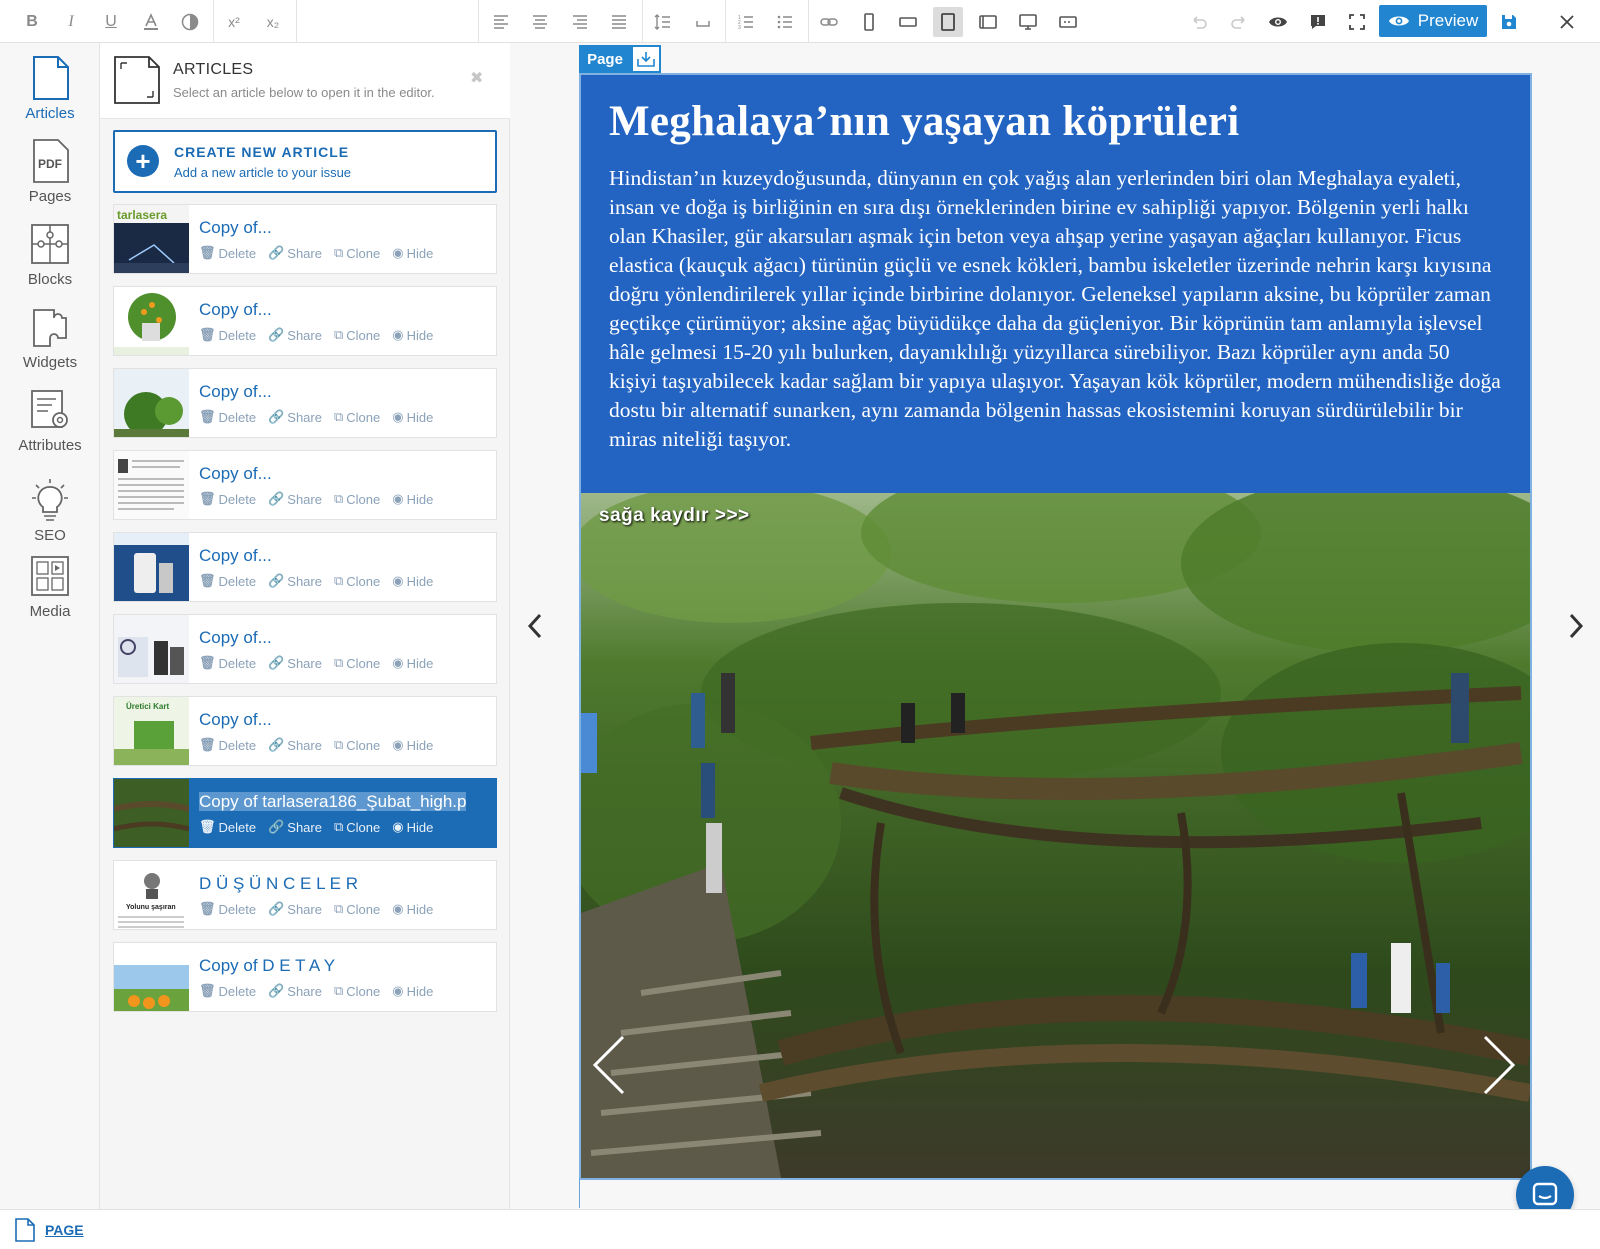 This screenshot has width=1600, height=1249. I want to click on align-left-icon, so click(501, 22).